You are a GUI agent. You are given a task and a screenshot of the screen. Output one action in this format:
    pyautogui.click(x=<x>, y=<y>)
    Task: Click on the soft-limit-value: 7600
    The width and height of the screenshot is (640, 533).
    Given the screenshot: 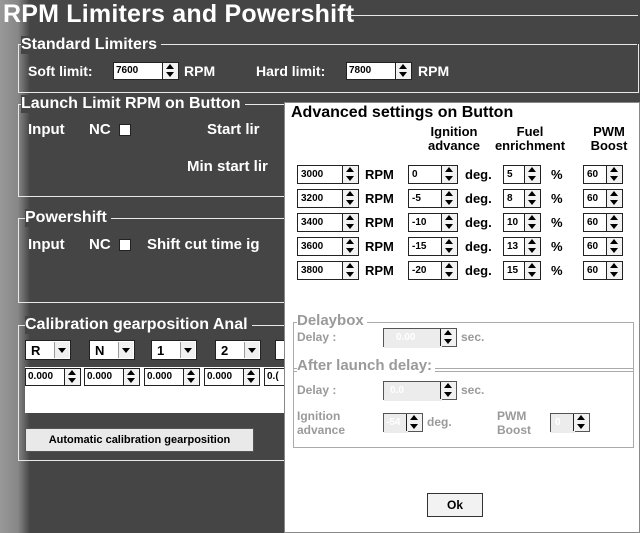 What is the action you would take?
    pyautogui.click(x=127, y=70)
    